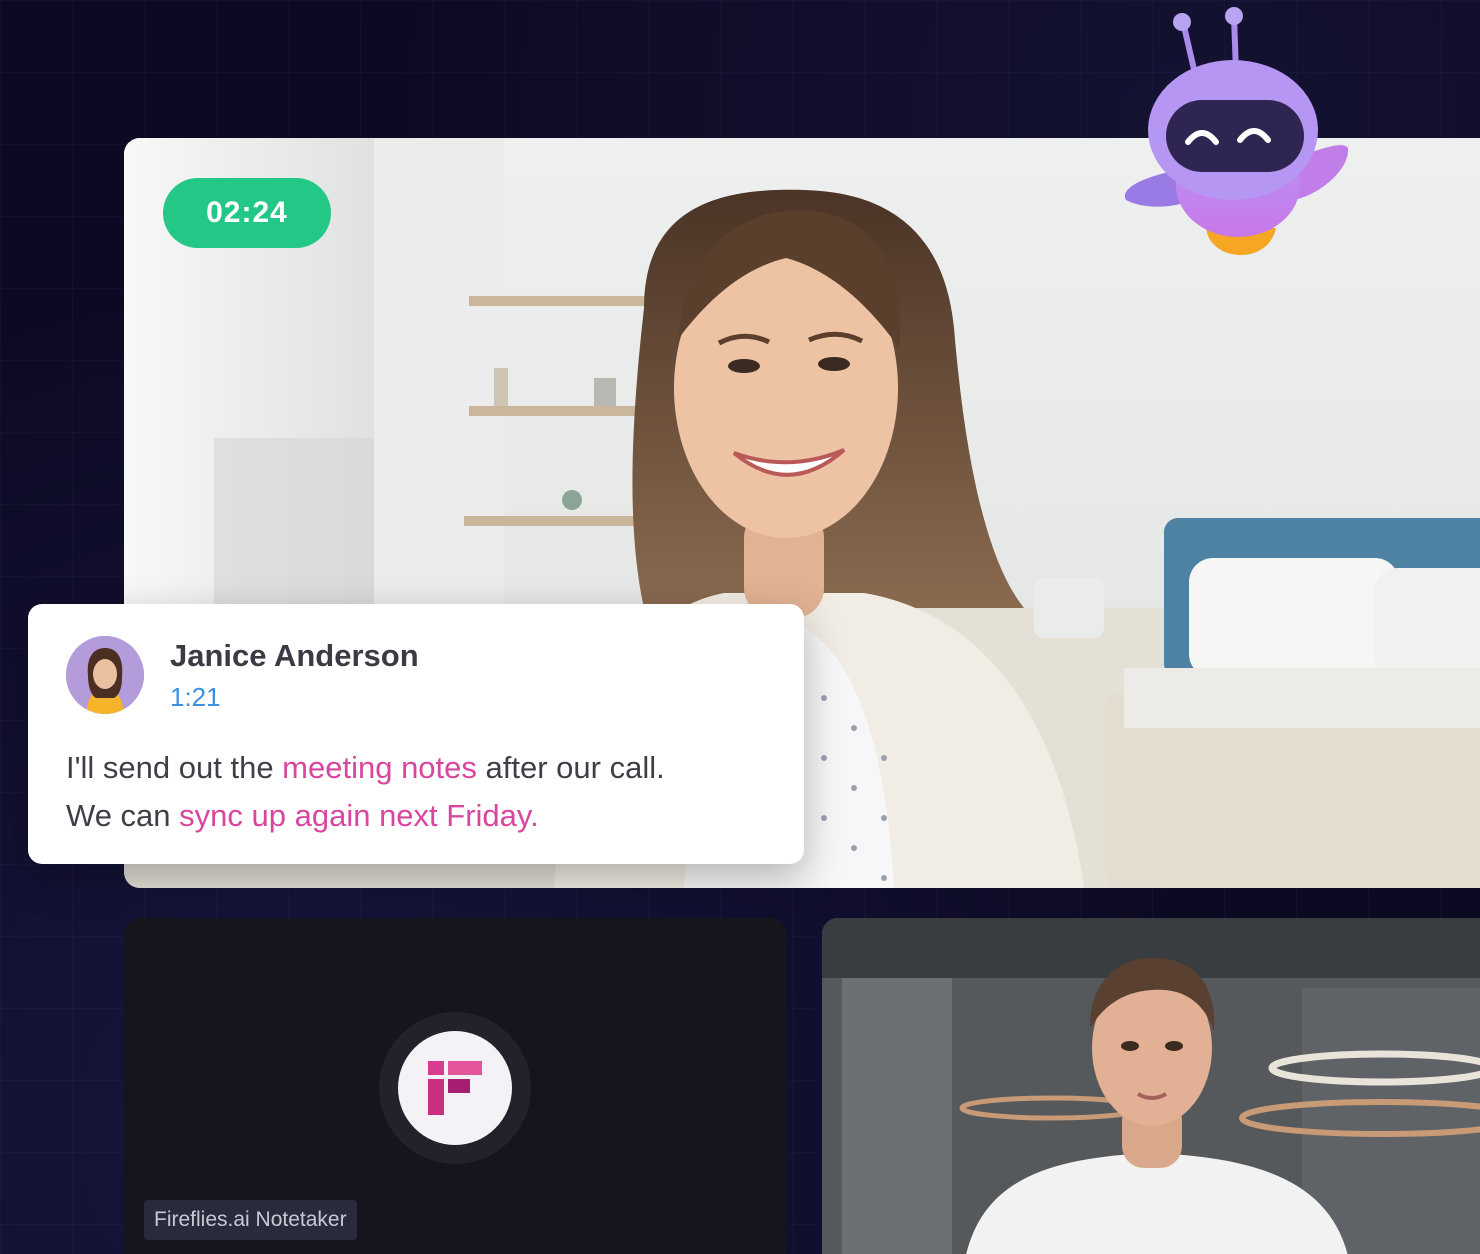  Describe the element at coordinates (379, 767) in the screenshot. I see `highlighted-phrase: meeting notes` at that location.